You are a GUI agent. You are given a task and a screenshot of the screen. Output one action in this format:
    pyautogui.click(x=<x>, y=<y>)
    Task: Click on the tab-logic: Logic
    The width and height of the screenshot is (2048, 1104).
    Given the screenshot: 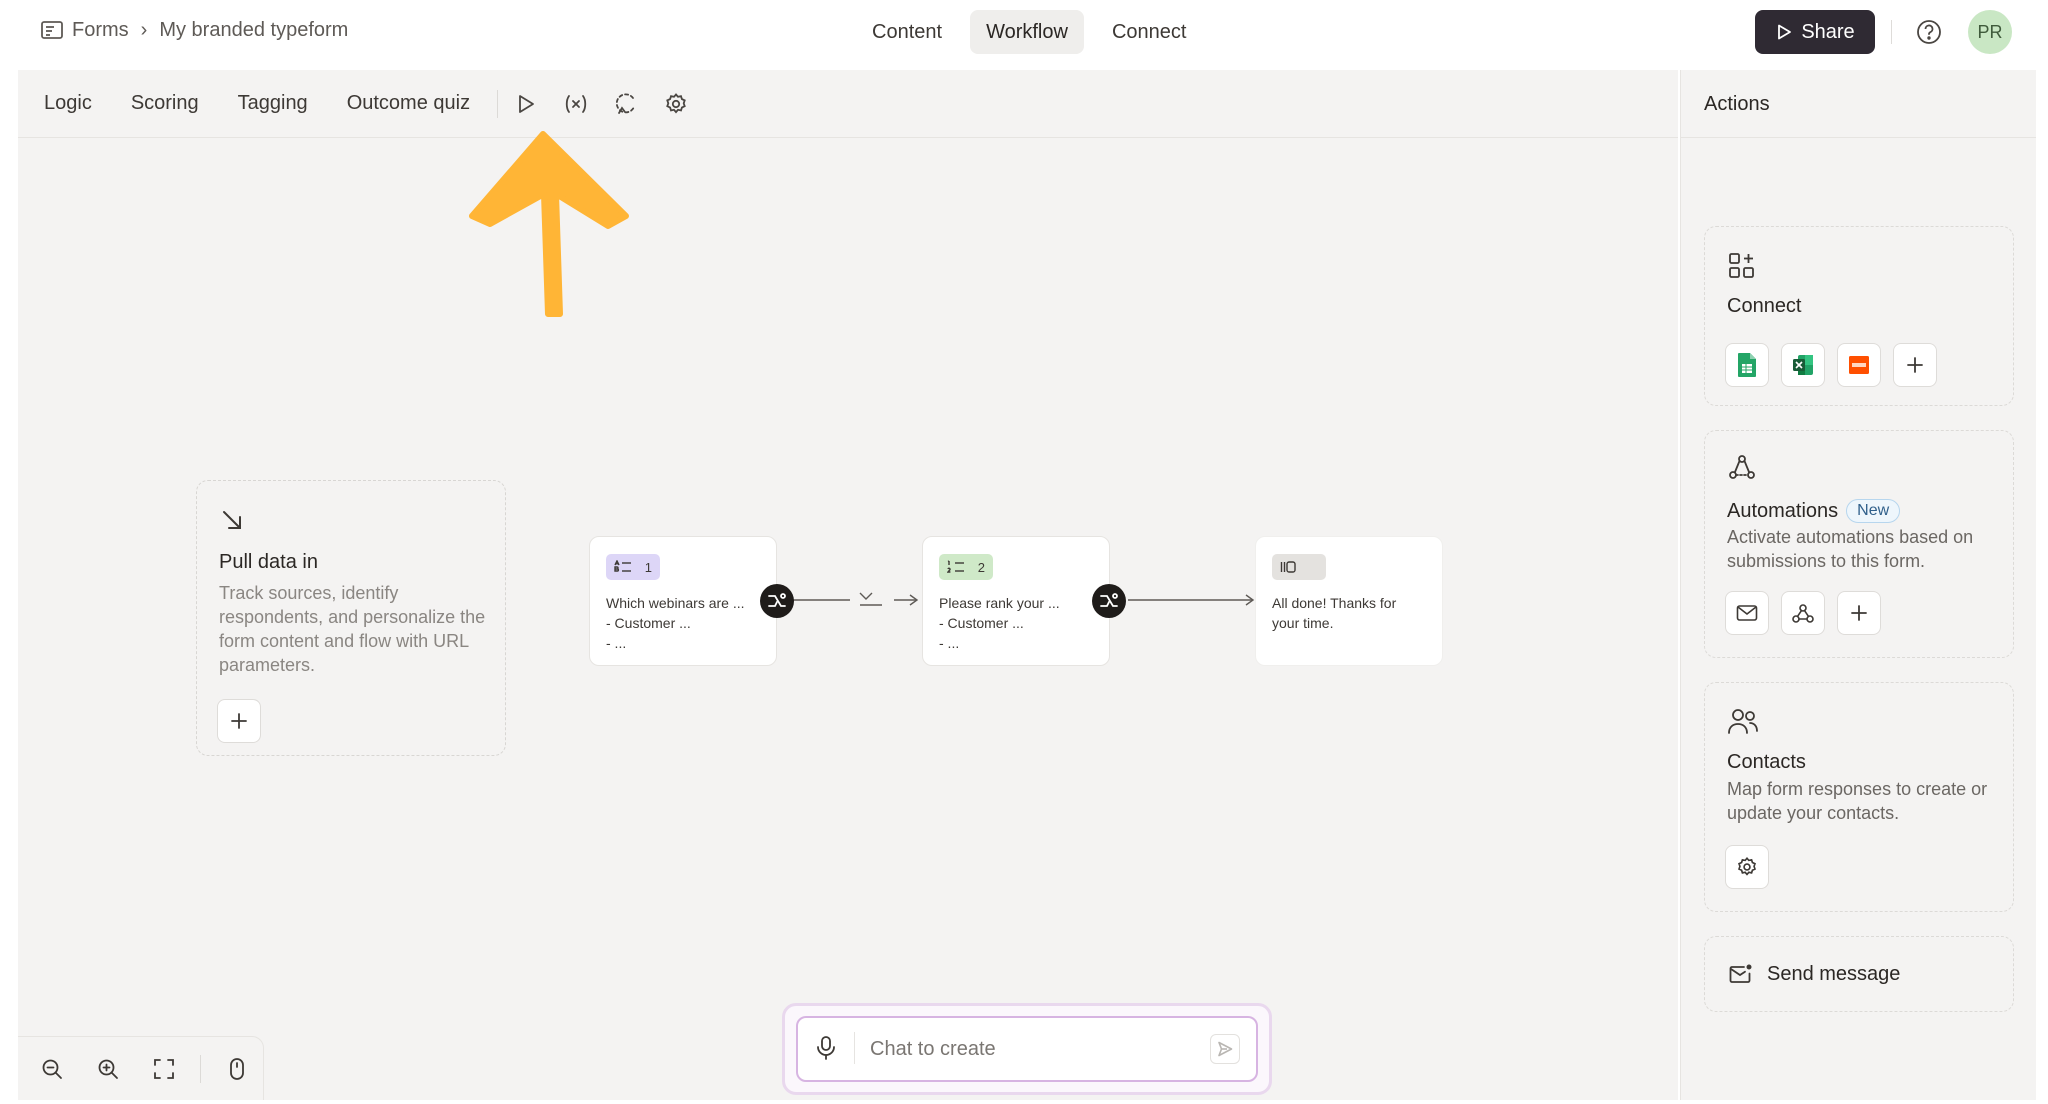 What is the action you would take?
    pyautogui.click(x=68, y=103)
    